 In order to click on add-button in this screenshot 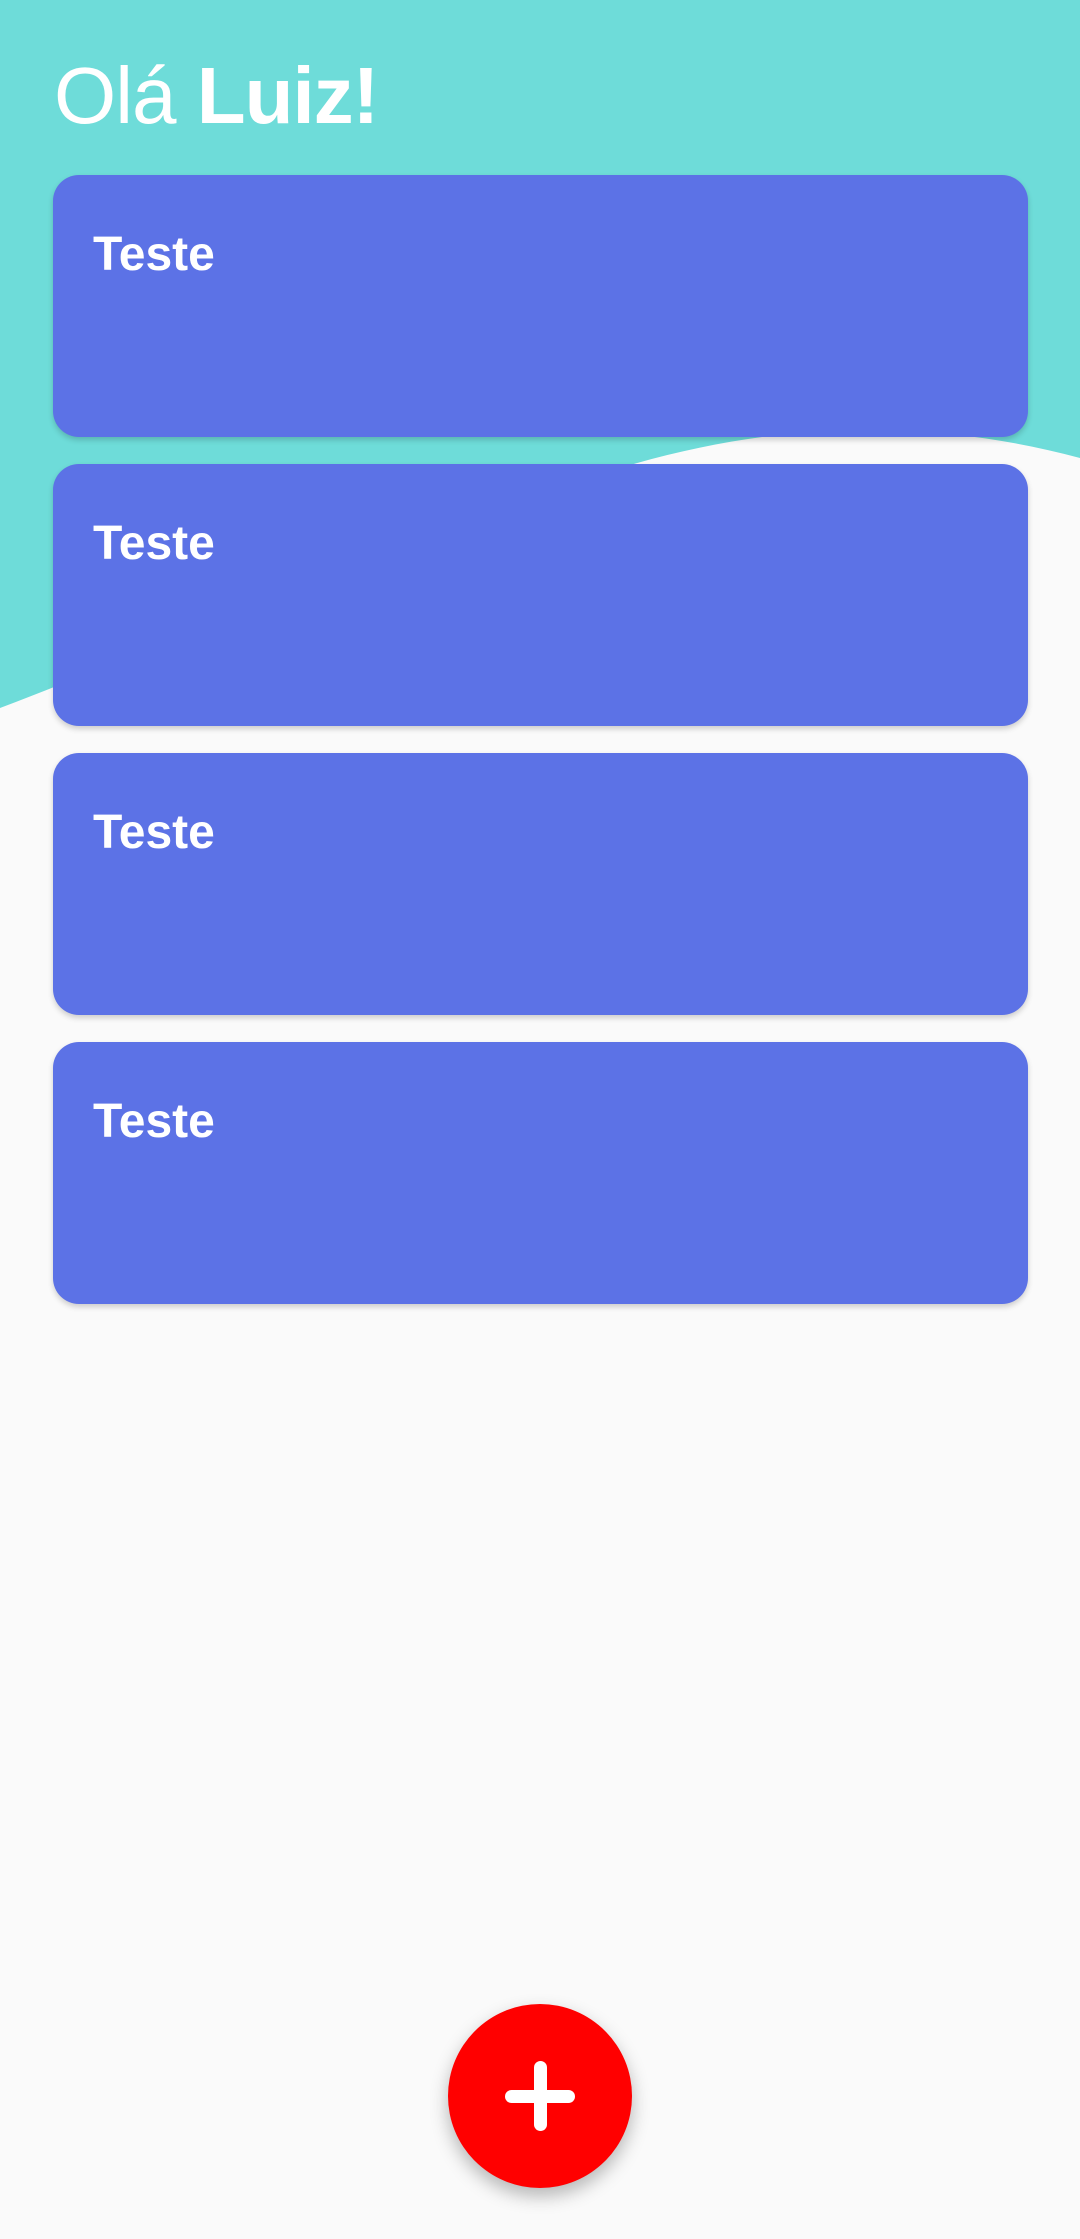, I will do `click(540, 2096)`.